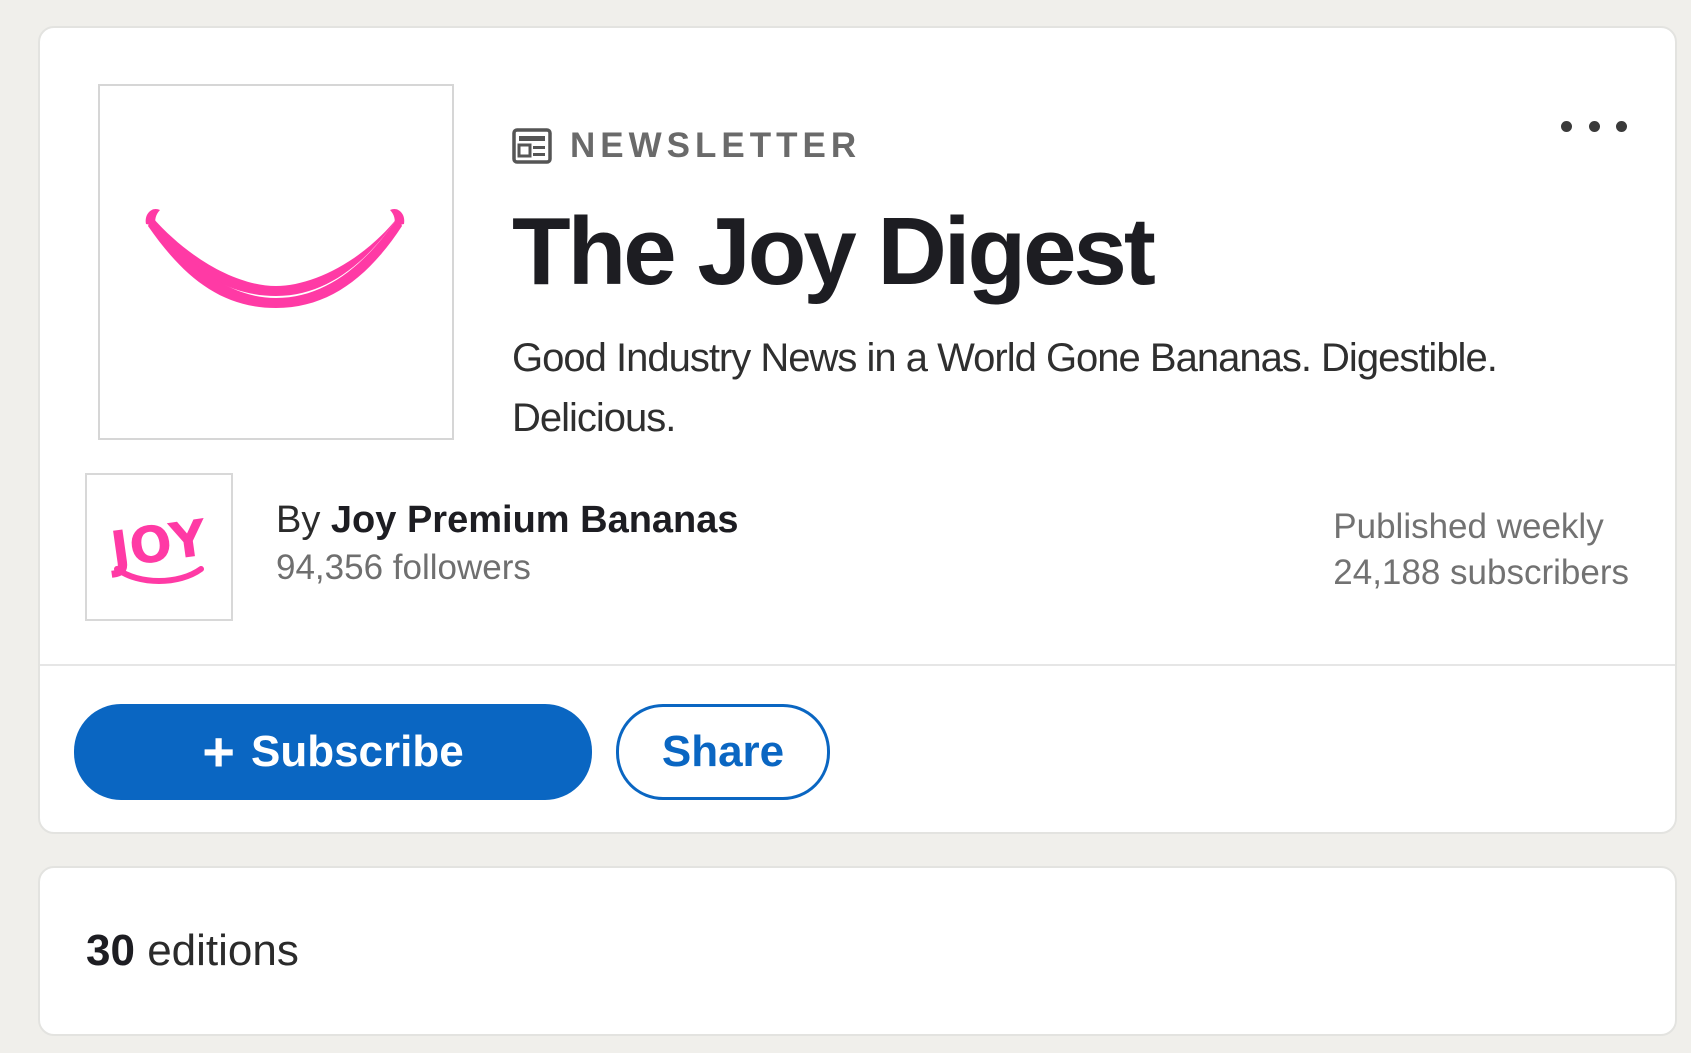 The height and width of the screenshot is (1053, 1691). What do you see at coordinates (357, 751) in the screenshot?
I see `subscribe-button-label: Subscribe` at bounding box center [357, 751].